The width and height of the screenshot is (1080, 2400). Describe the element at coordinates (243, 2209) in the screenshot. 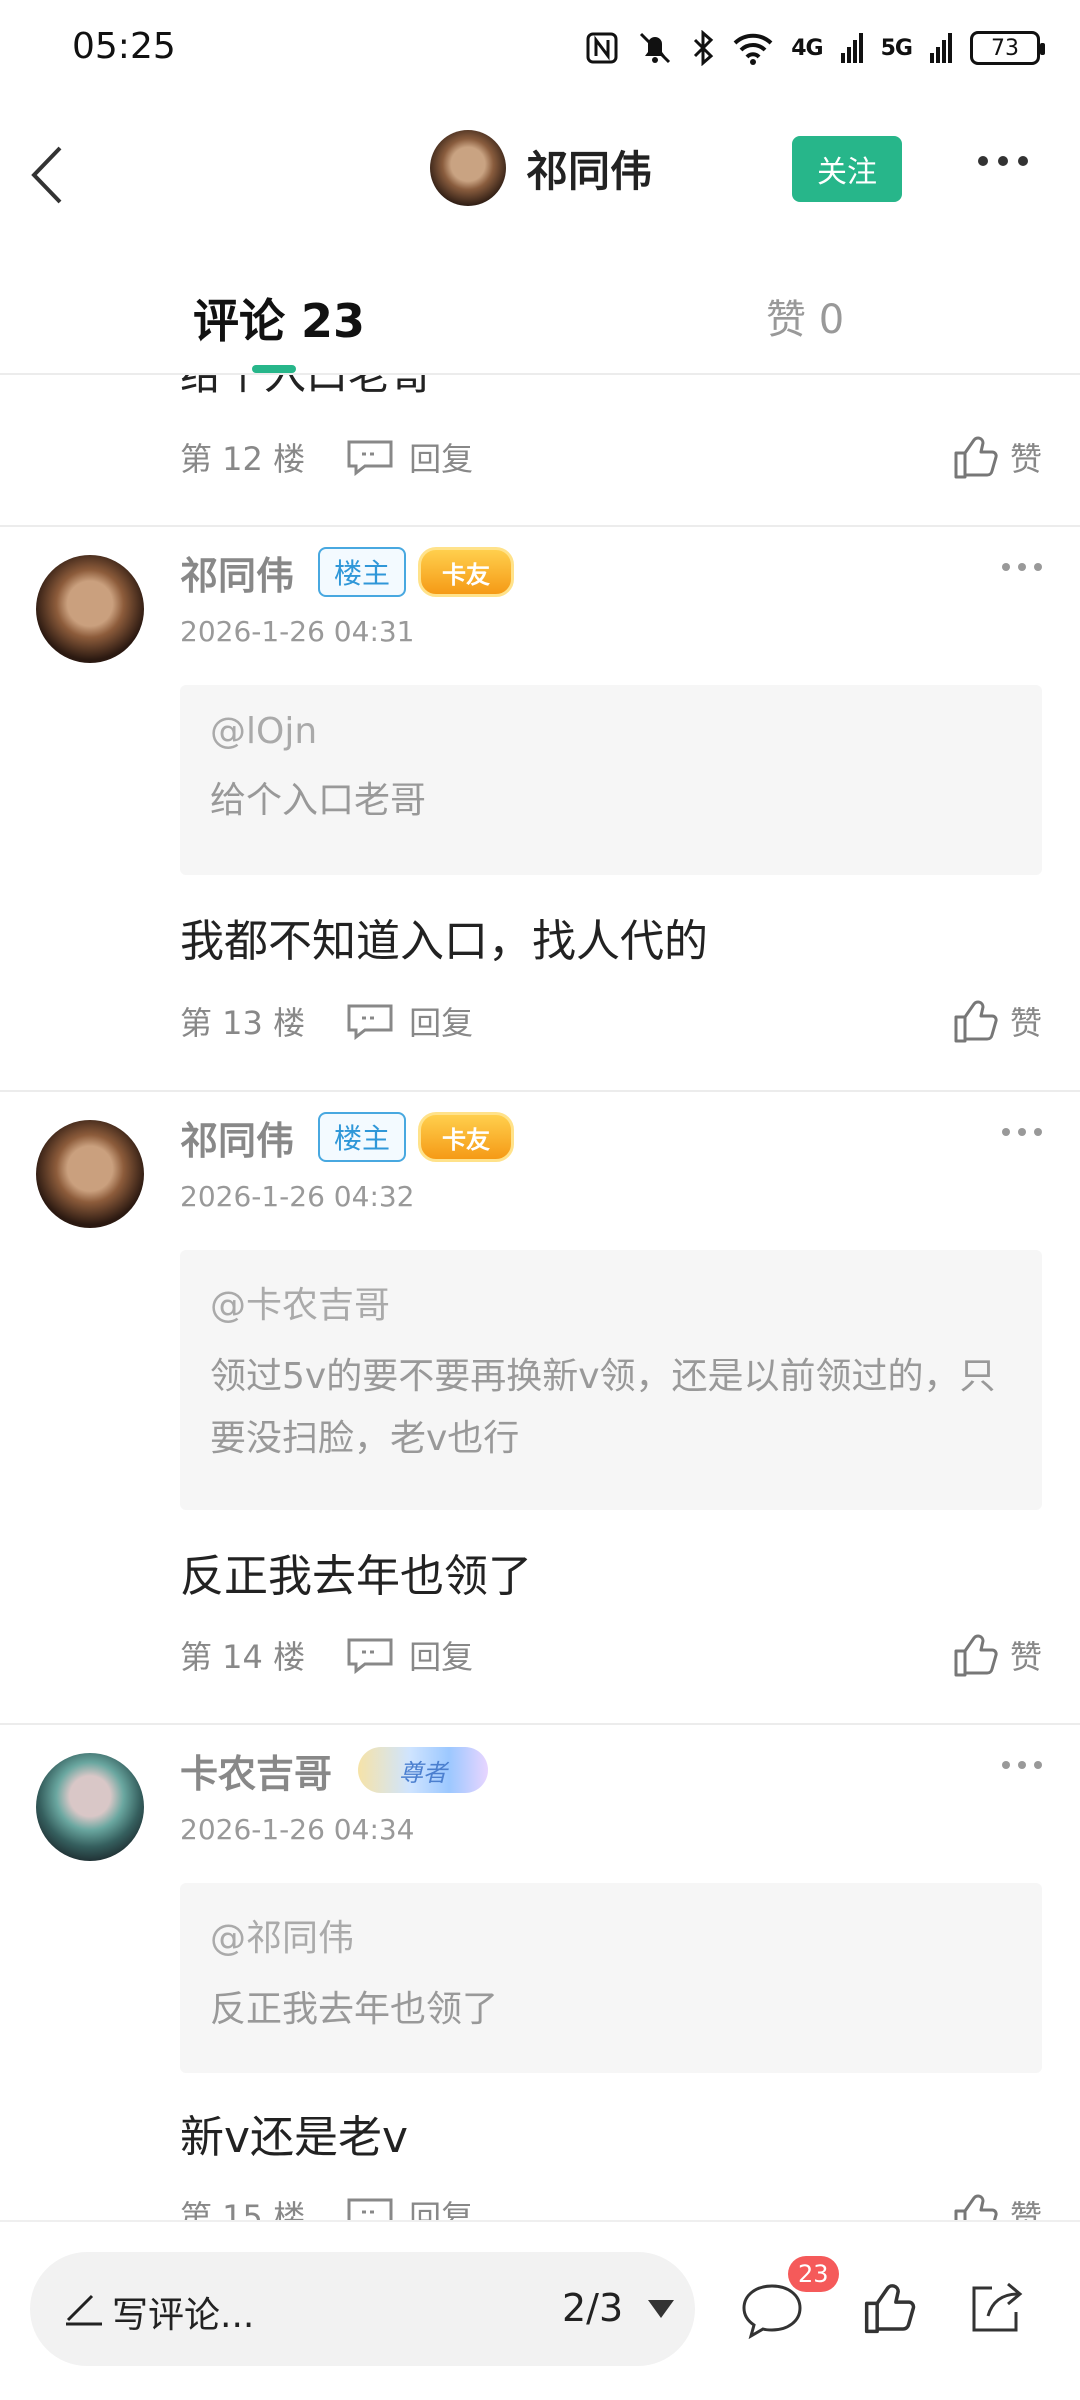

I see `floor-number: 第 15 楼` at that location.